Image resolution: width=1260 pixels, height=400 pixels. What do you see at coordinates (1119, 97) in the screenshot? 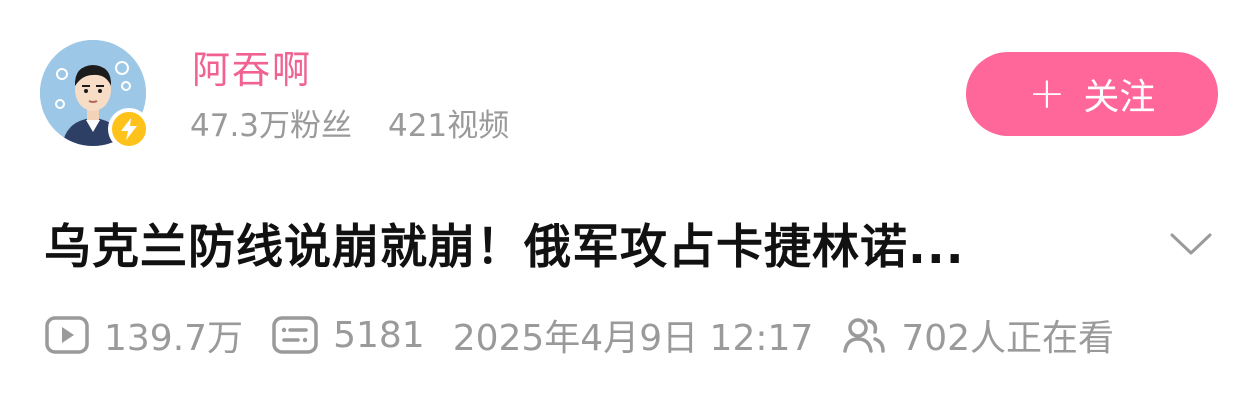
I see `follow-label: 关注` at bounding box center [1119, 97].